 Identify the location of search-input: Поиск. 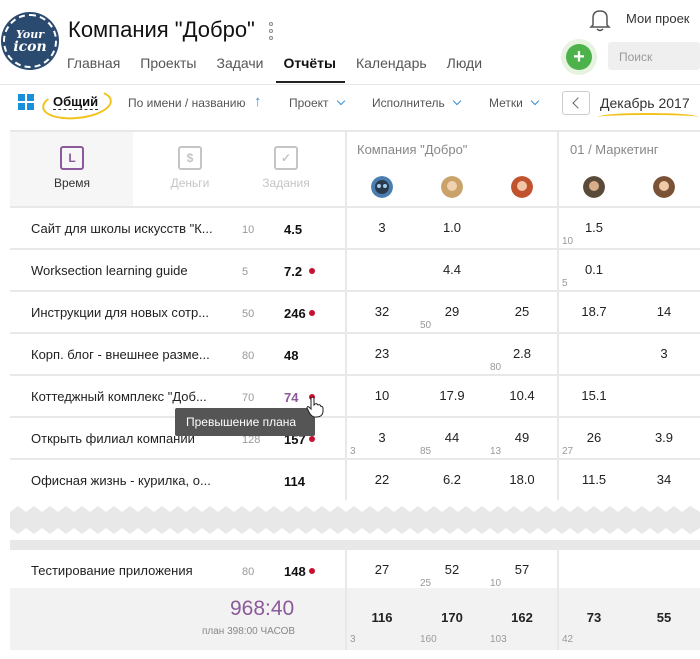
(654, 56).